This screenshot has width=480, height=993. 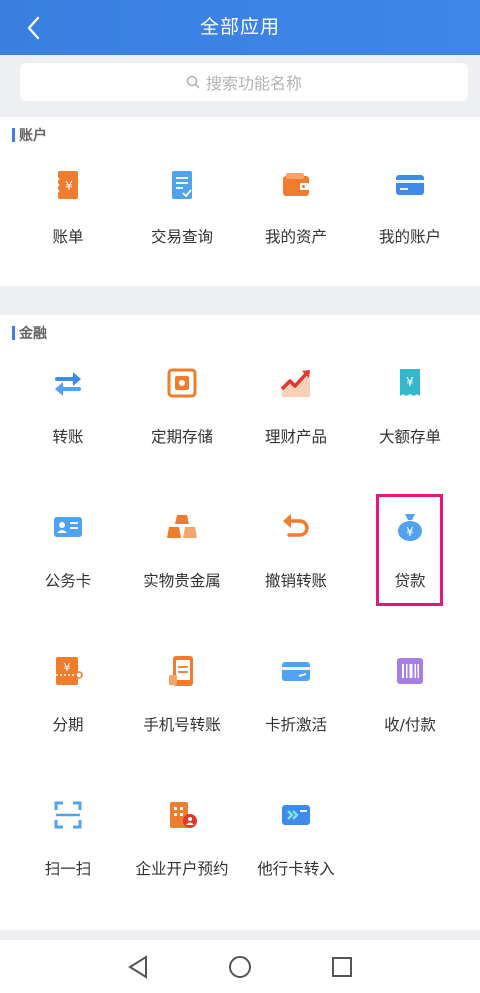 What do you see at coordinates (182, 564) in the screenshot?
I see `app-item-precious-metal: 实物贵金属` at bounding box center [182, 564].